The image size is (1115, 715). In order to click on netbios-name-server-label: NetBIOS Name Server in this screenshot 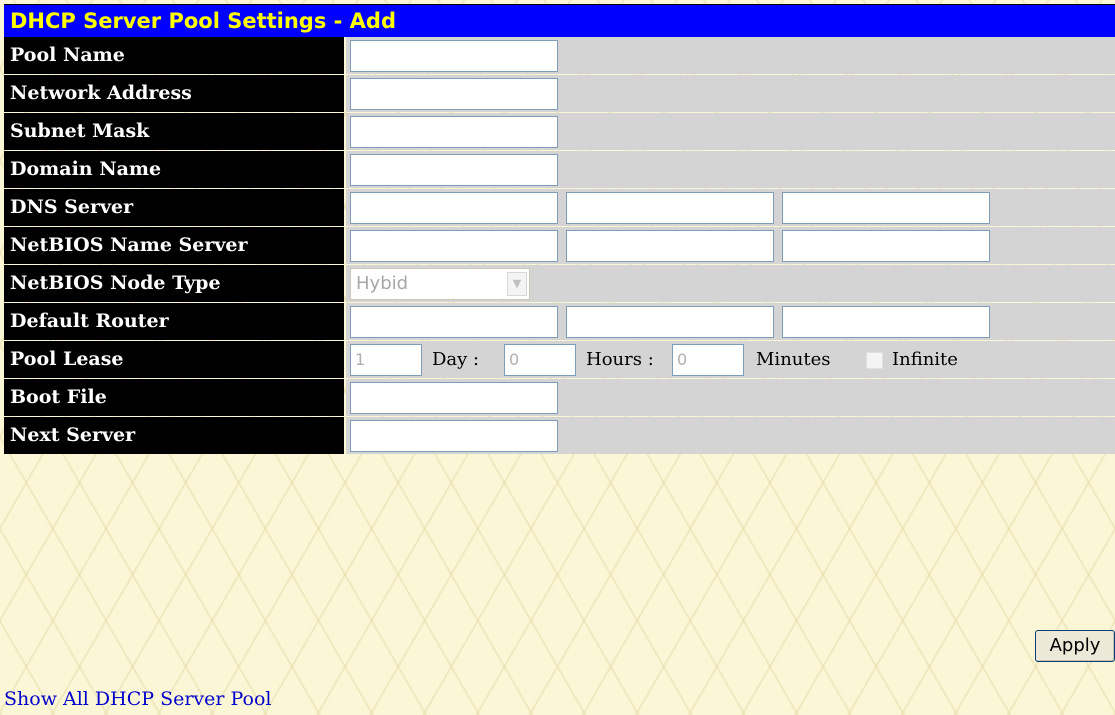, I will do `click(174, 245)`.